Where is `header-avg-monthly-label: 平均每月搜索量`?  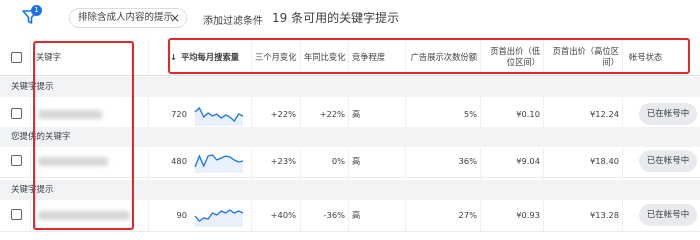 header-avg-monthly-label: 平均每月搜索量 is located at coordinates (210, 56).